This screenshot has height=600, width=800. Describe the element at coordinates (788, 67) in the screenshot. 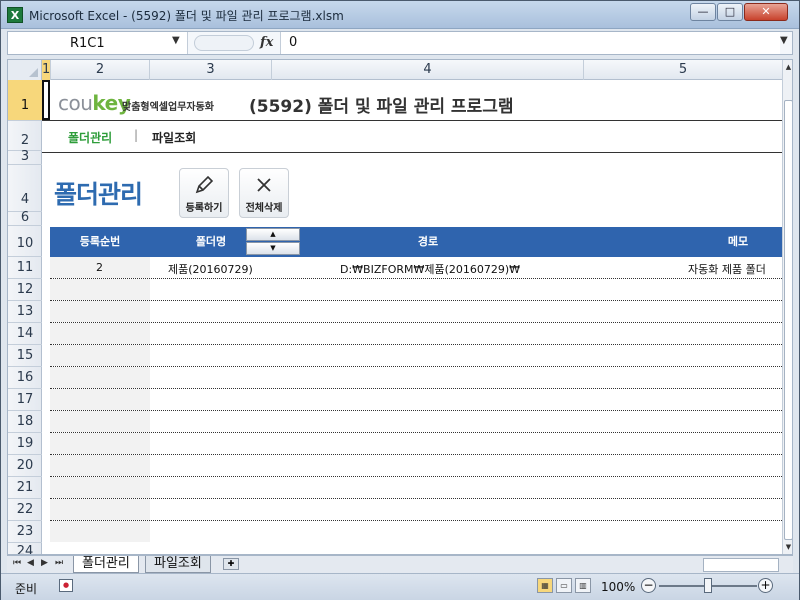

I see `scroll-up-icon: ▲` at that location.